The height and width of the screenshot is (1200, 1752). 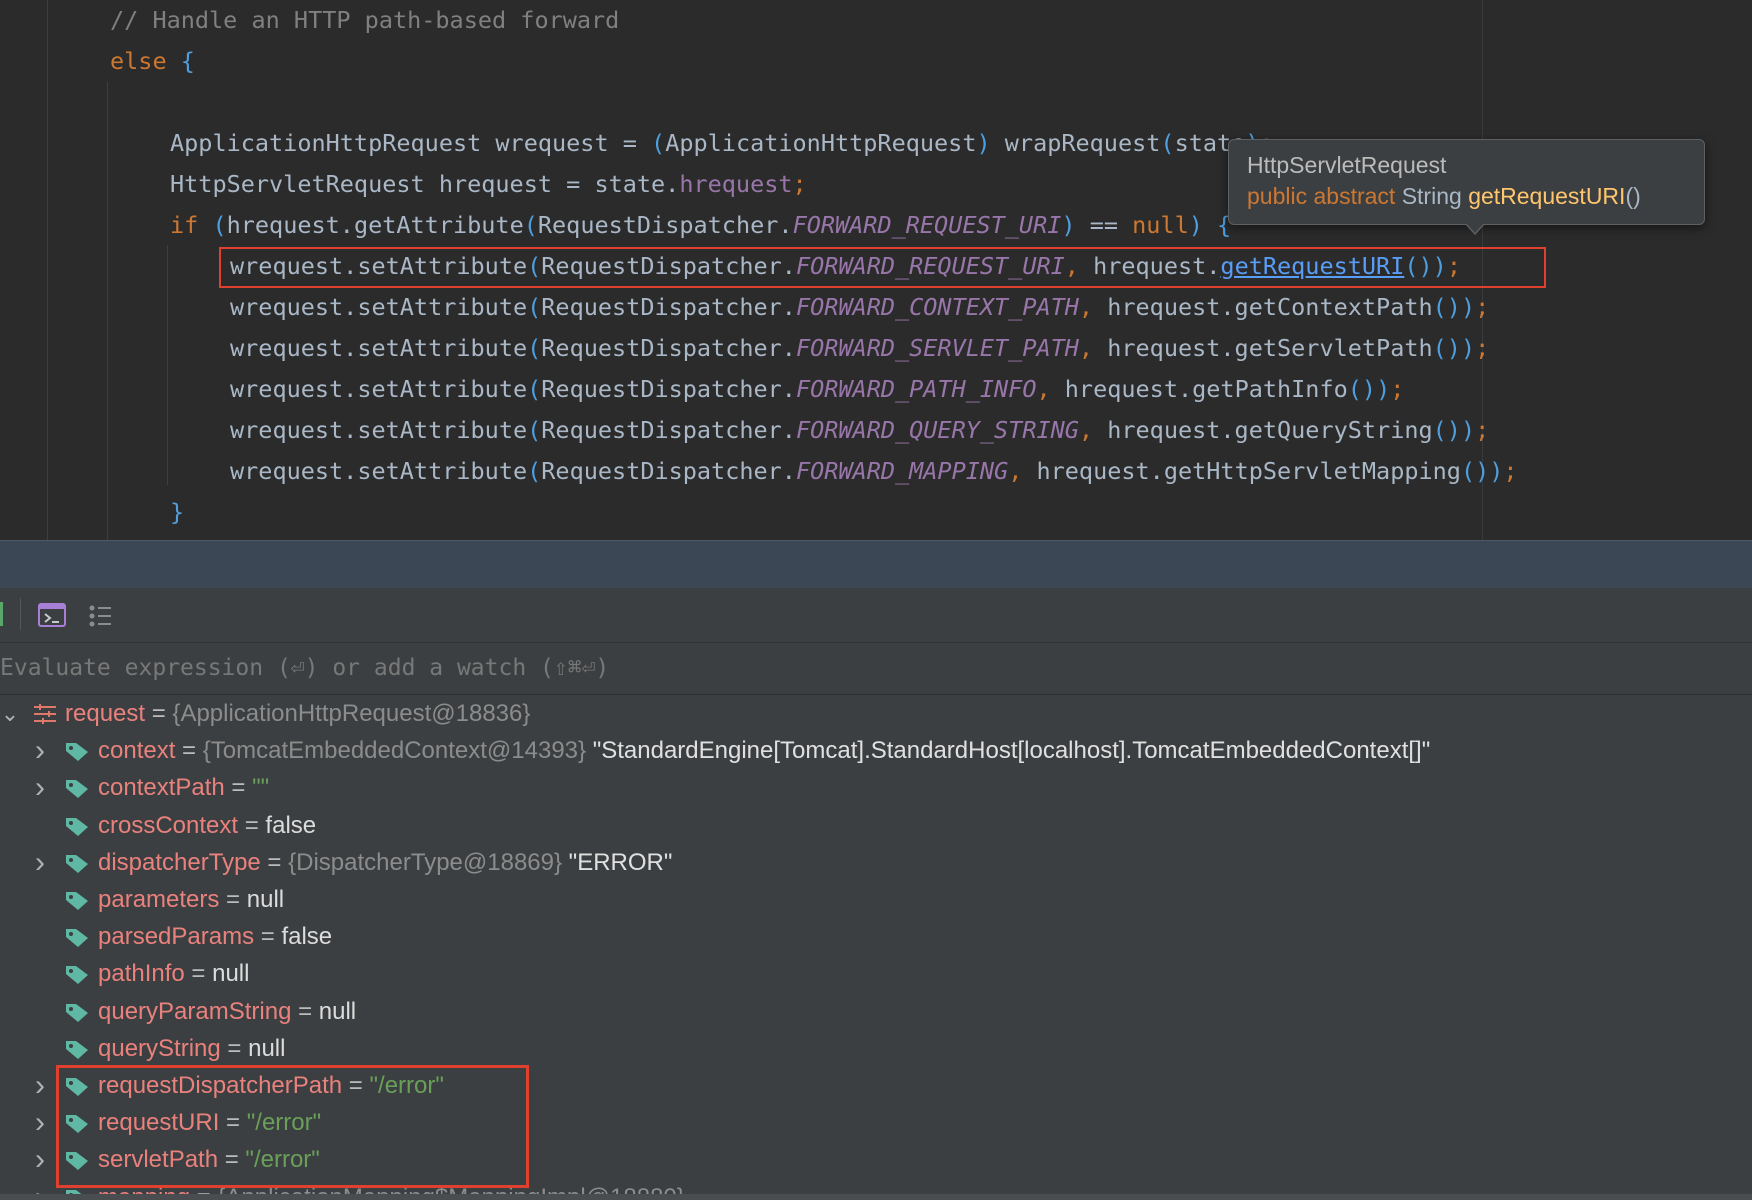 What do you see at coordinates (876, 936) in the screenshot?
I see `tree-row: parsedParams = false` at bounding box center [876, 936].